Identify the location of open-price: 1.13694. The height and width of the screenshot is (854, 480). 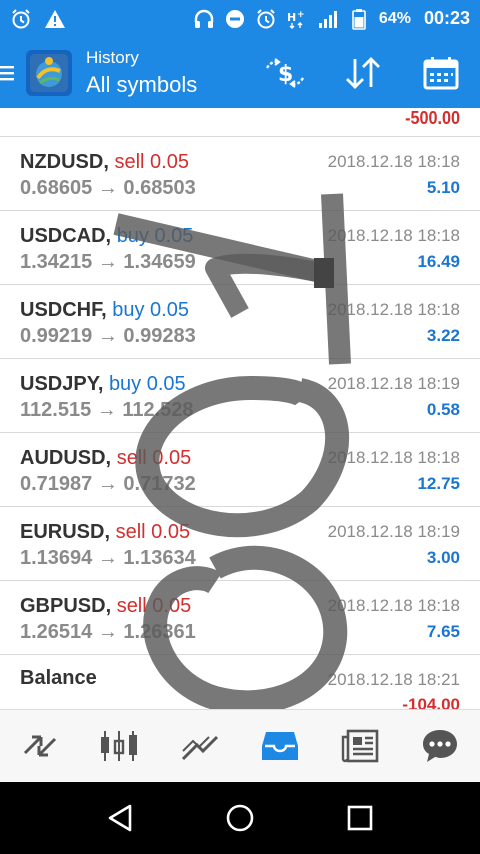
(56, 558).